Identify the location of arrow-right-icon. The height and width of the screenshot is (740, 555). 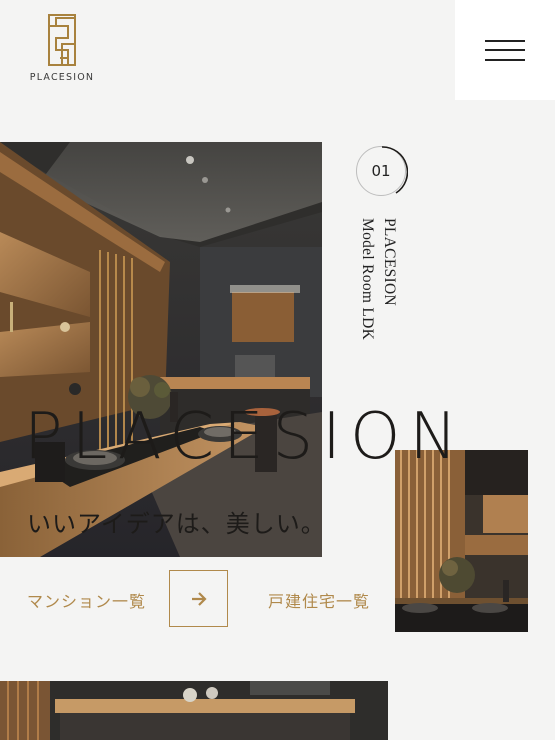
(199, 598).